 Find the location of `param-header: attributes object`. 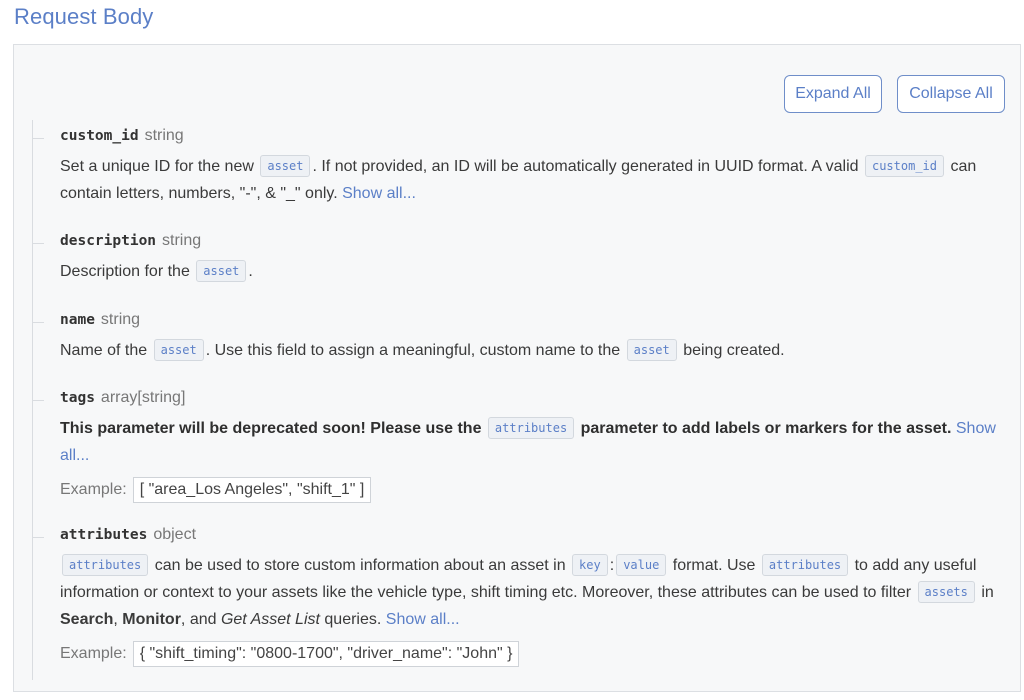

param-header: attributes object is located at coordinates (535, 535).